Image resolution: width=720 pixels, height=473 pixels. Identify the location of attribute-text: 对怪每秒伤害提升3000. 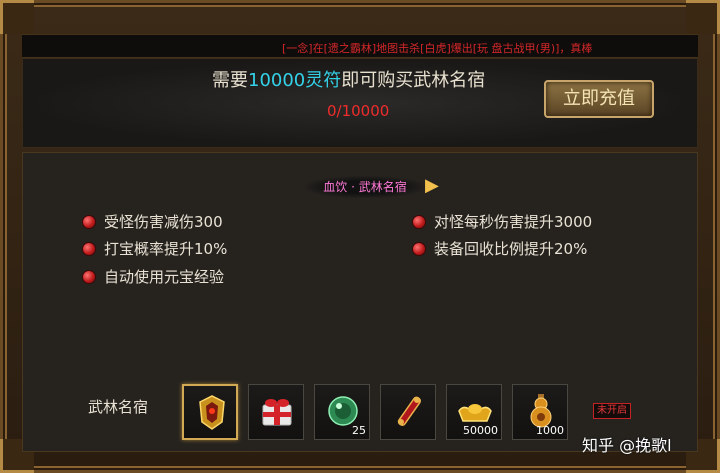
(513, 222).